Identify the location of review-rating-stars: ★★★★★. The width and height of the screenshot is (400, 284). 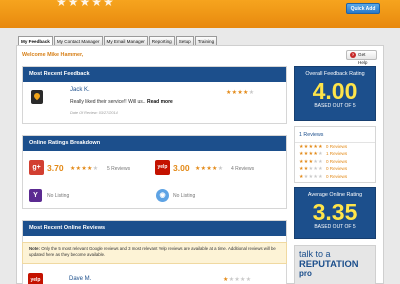
(240, 93).